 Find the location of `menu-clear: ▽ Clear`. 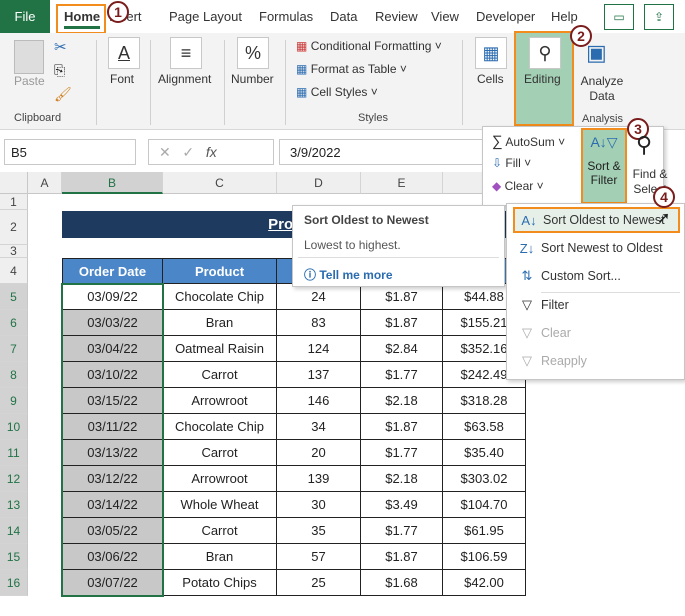

menu-clear: ▽ Clear is located at coordinates (595, 333).